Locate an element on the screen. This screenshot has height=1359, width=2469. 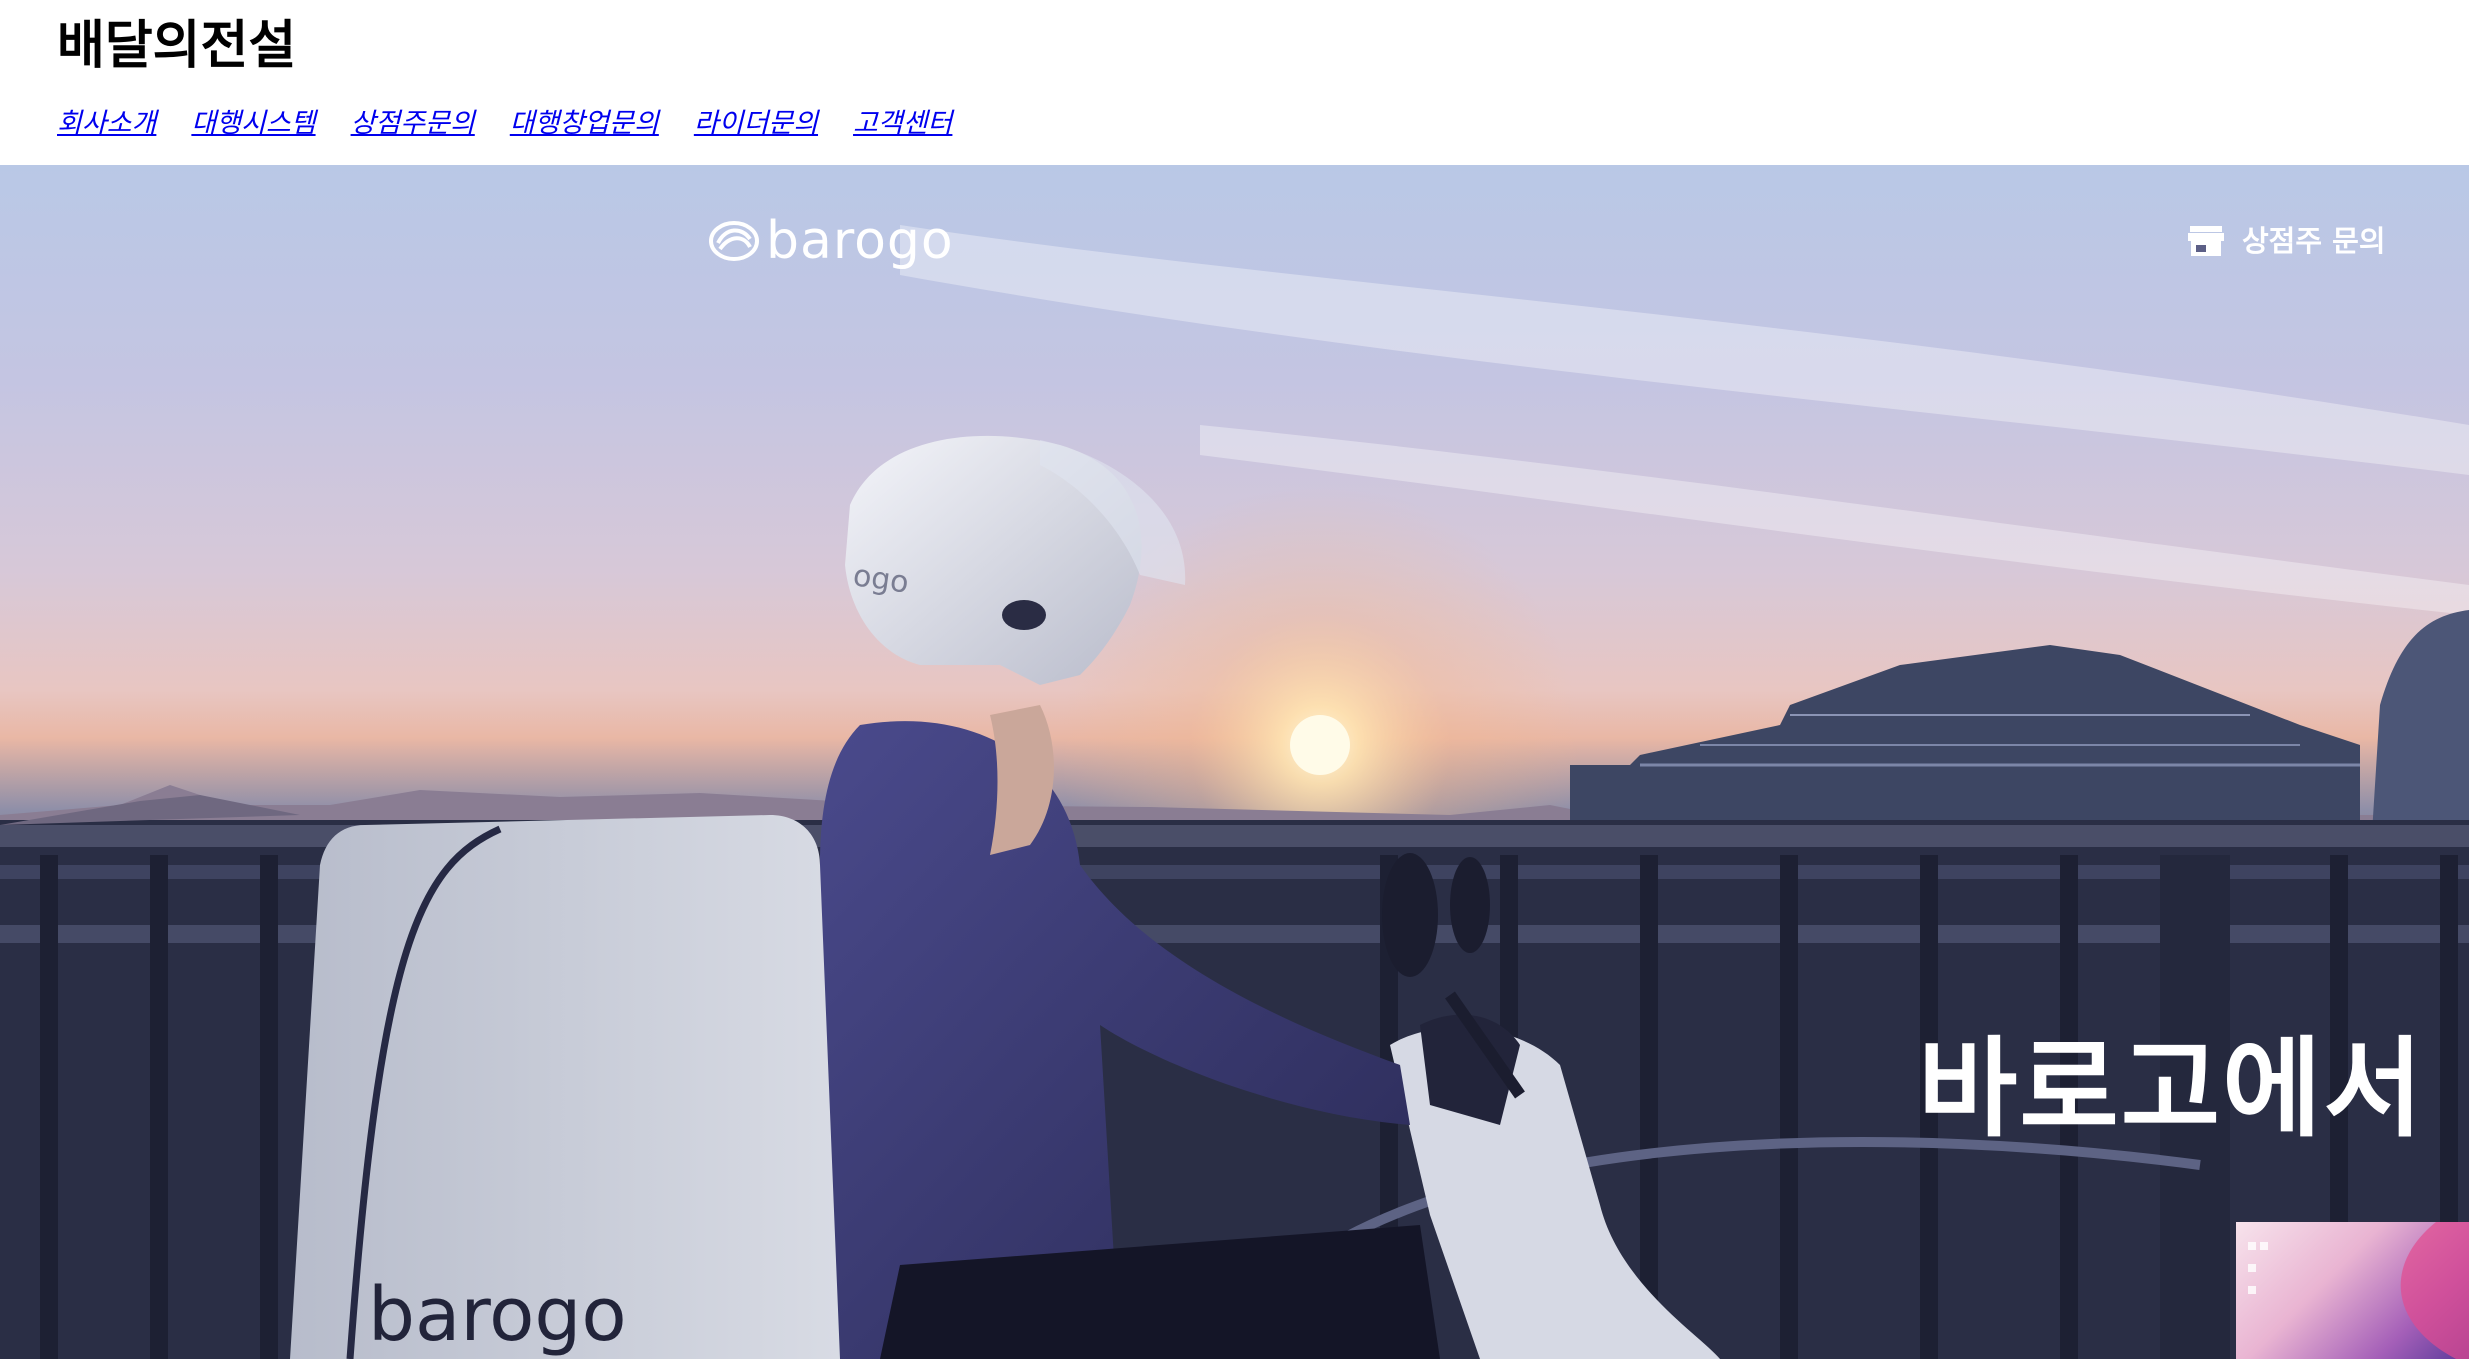
store-owner-inquiry-label: 상점주 문의 is located at coordinates (2314, 241).